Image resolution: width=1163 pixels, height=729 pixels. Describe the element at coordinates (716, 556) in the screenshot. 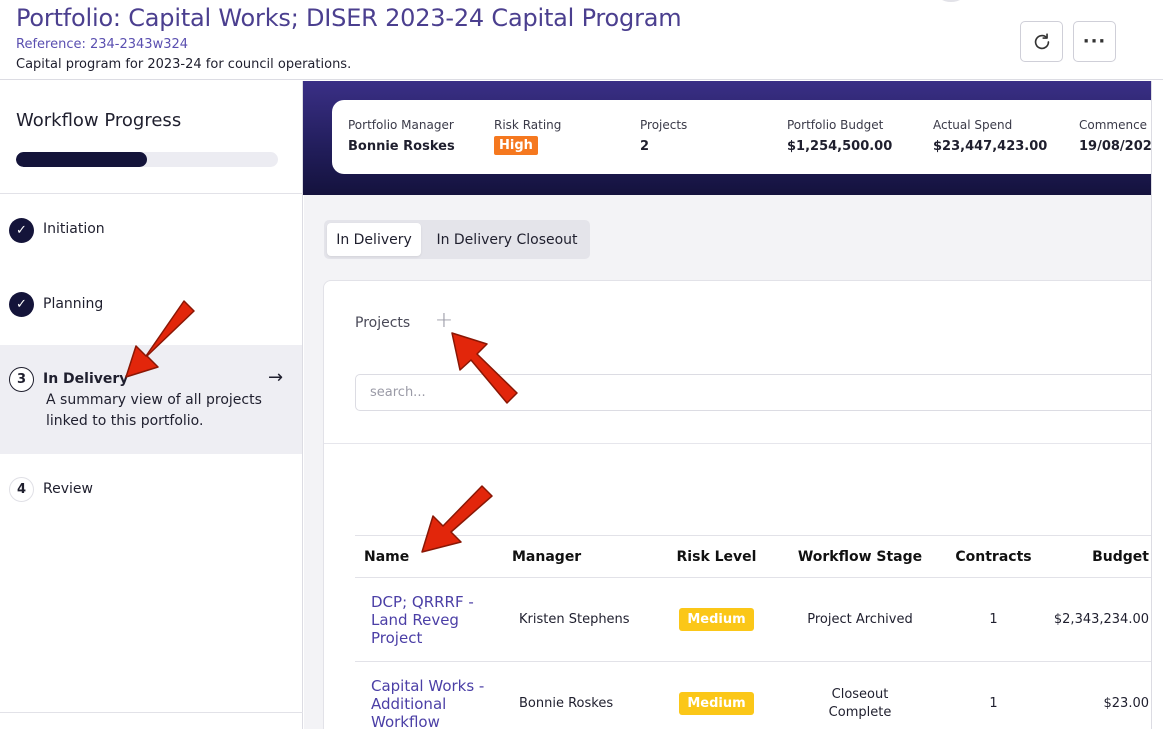

I see `column-header-risk: Risk Level` at that location.